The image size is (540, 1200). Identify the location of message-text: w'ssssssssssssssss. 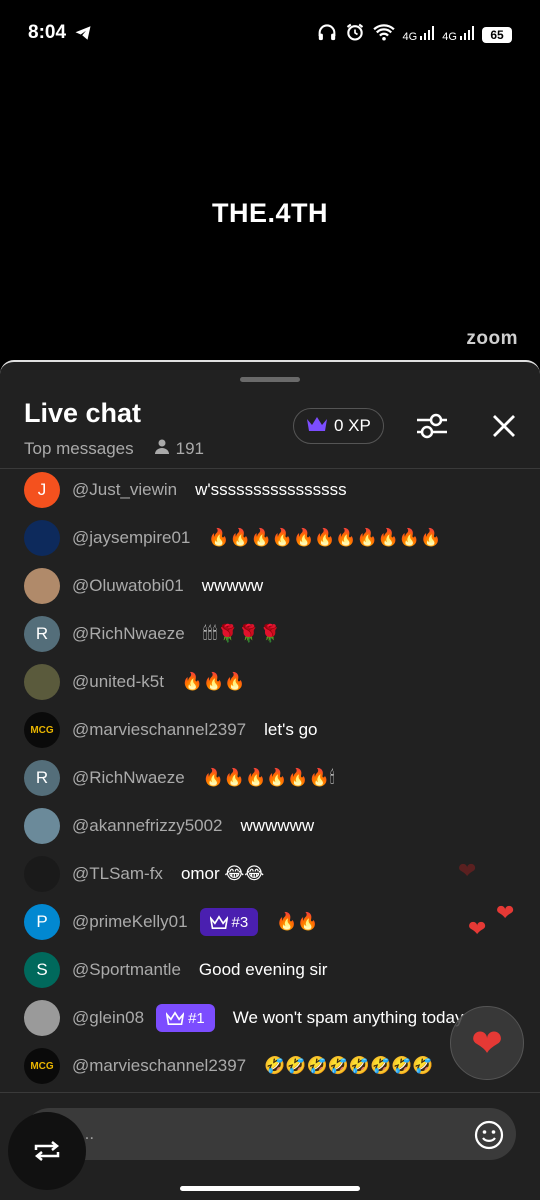
(271, 489).